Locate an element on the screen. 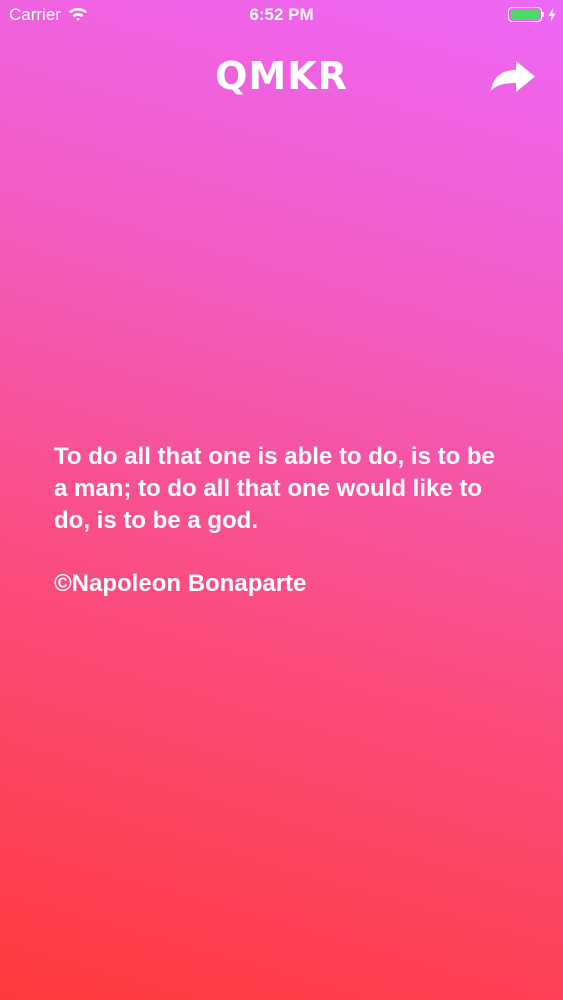 The width and height of the screenshot is (563, 1000). battery-level is located at coordinates (525, 14).